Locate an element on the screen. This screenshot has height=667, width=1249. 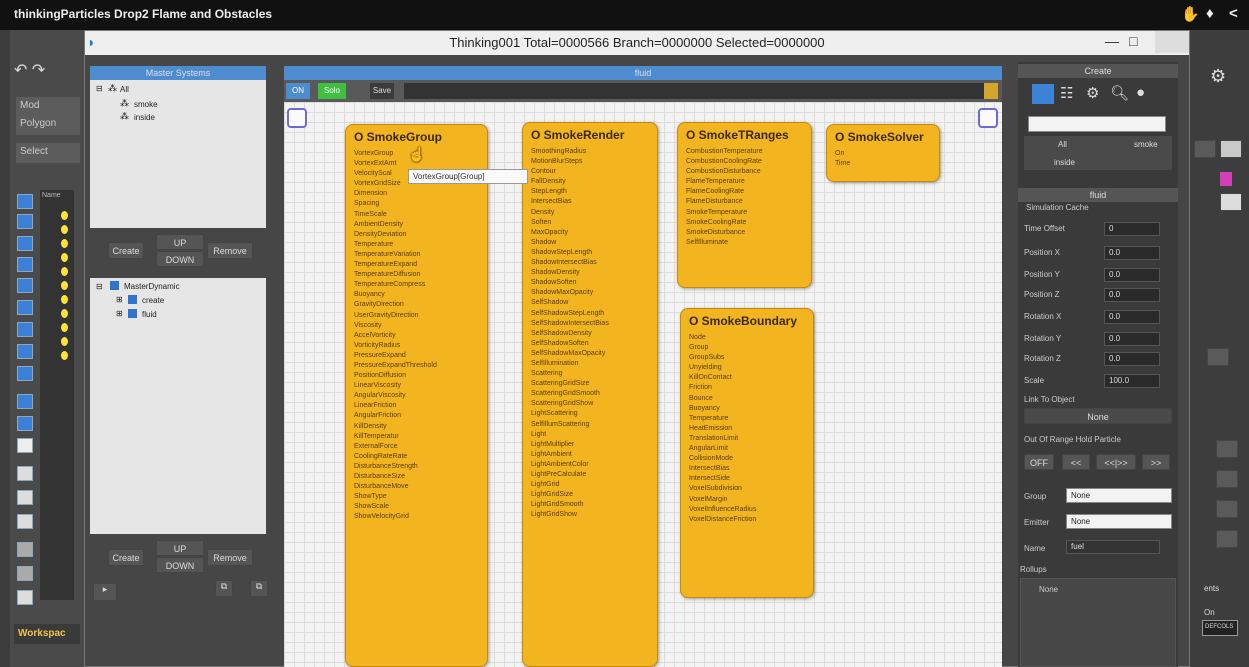
node-port: GroupSubs is located at coordinates (751, 358).